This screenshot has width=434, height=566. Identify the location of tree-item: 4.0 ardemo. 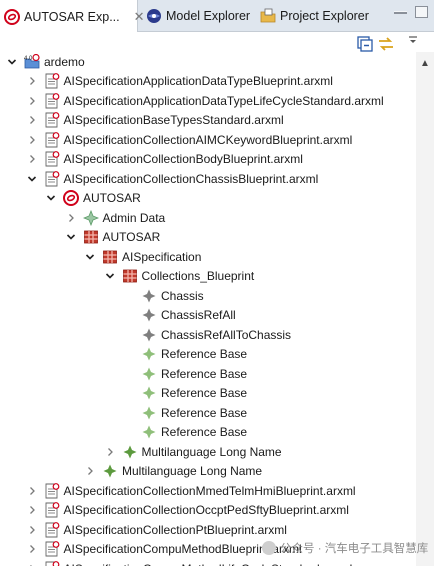
(45, 62).